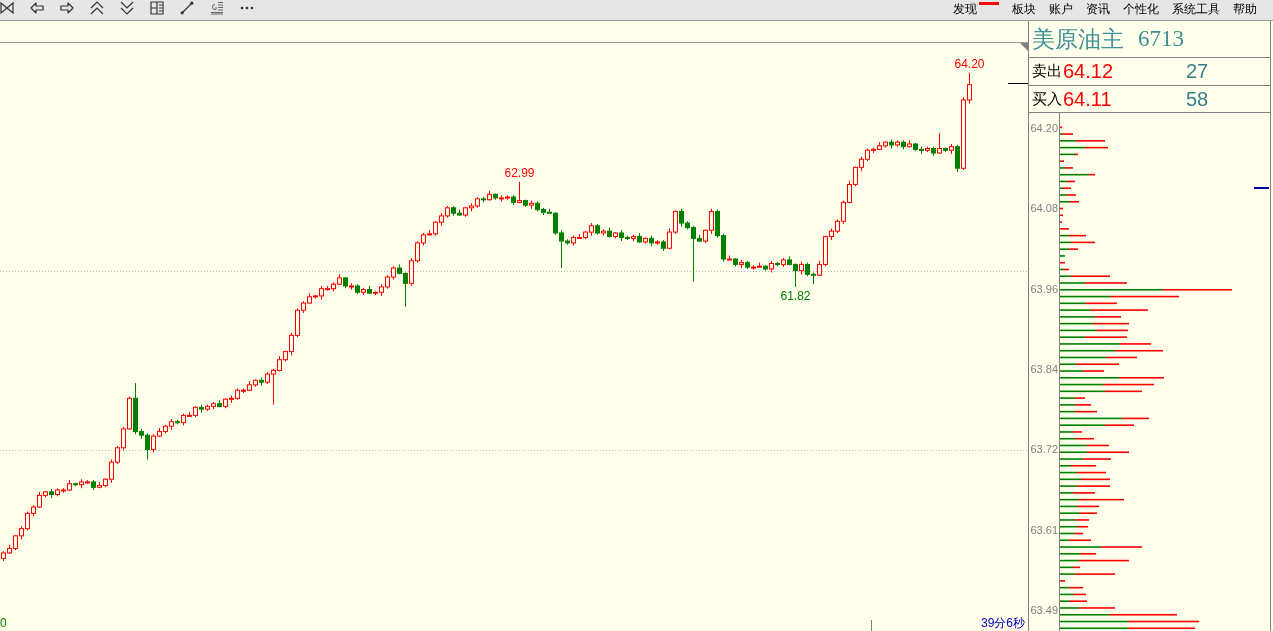  I want to click on menu-item: 个性化, so click(1141, 9).